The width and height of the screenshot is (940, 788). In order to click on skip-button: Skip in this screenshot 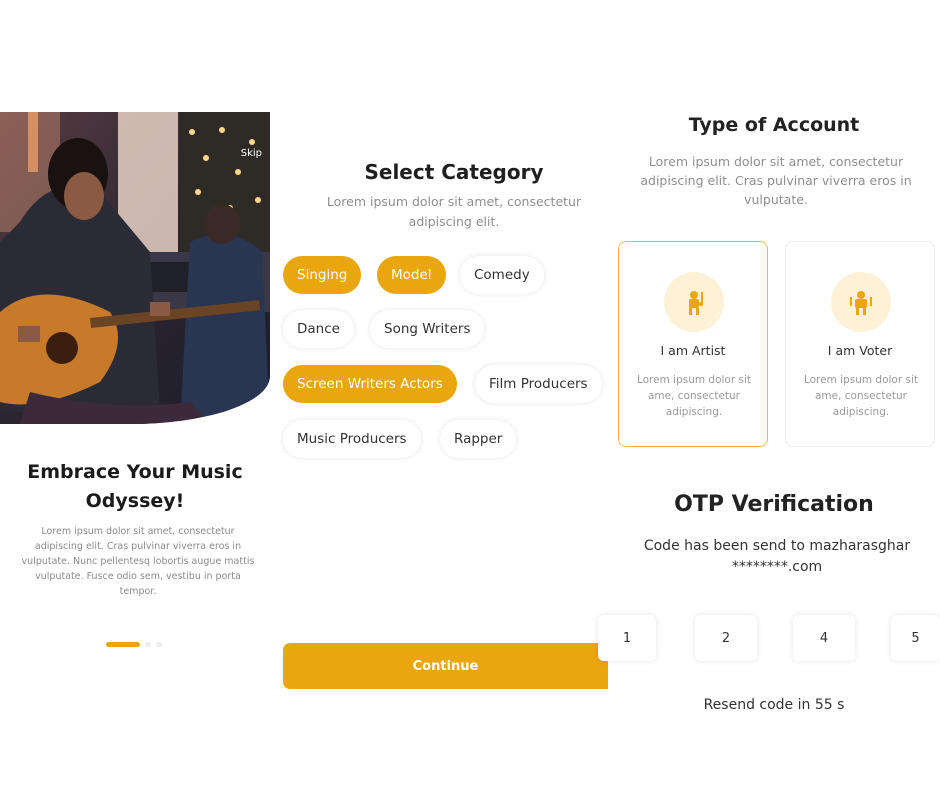, I will do `click(251, 153)`.